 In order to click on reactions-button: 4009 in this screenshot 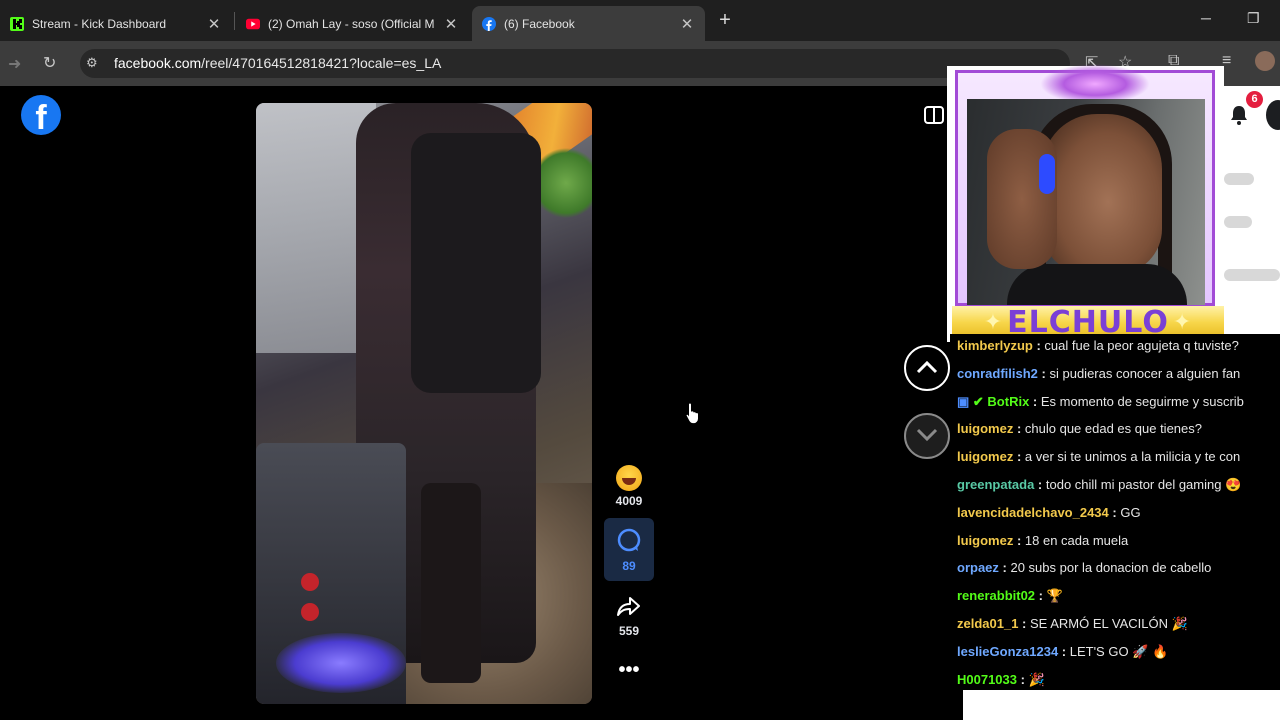, I will do `click(629, 486)`.